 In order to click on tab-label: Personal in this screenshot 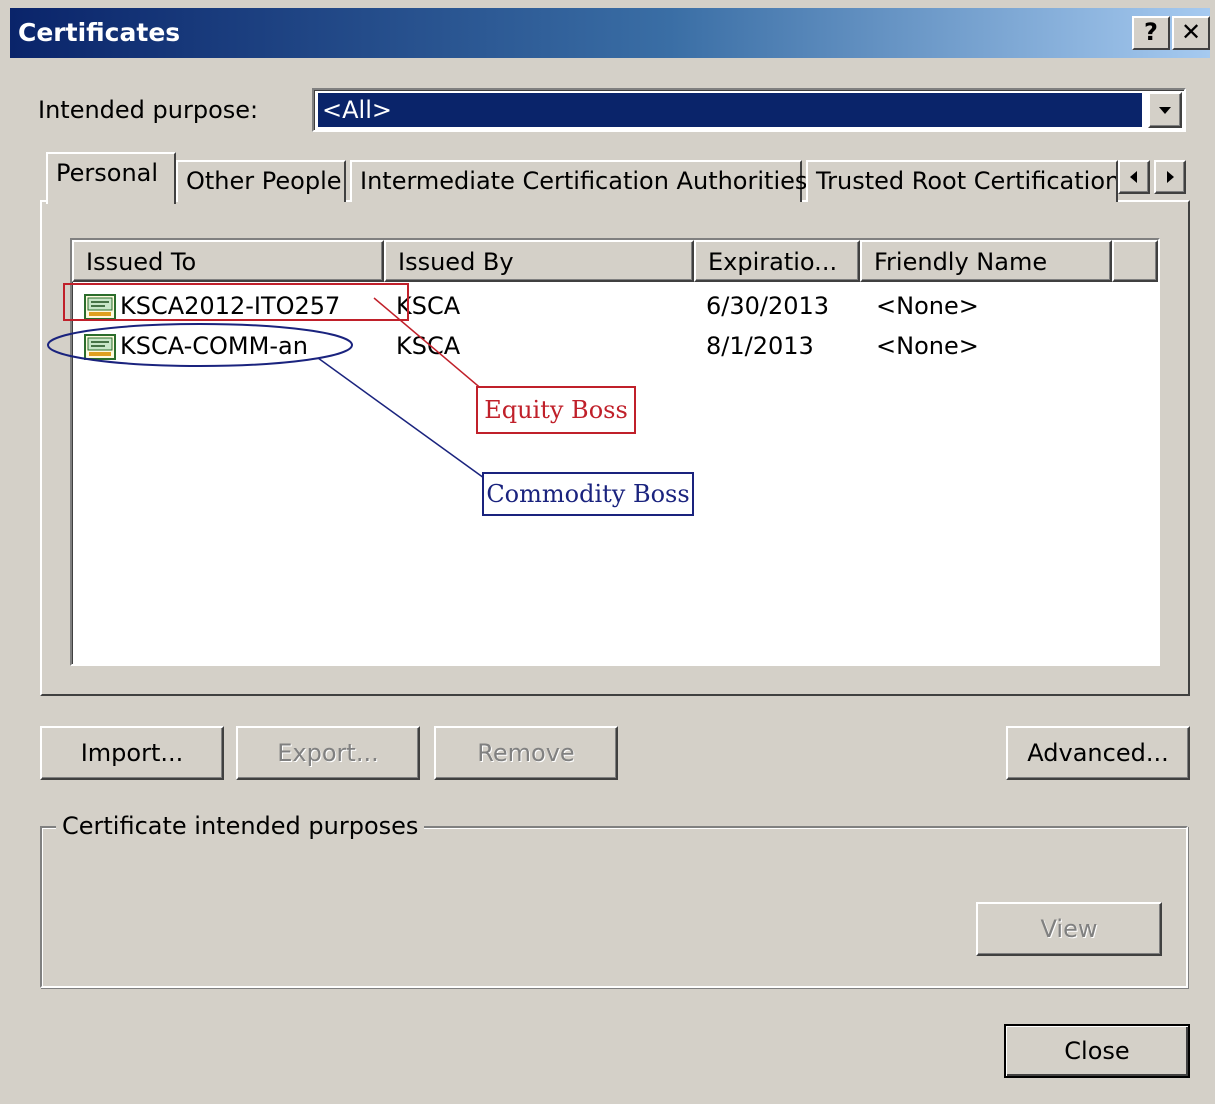, I will do `click(107, 173)`.